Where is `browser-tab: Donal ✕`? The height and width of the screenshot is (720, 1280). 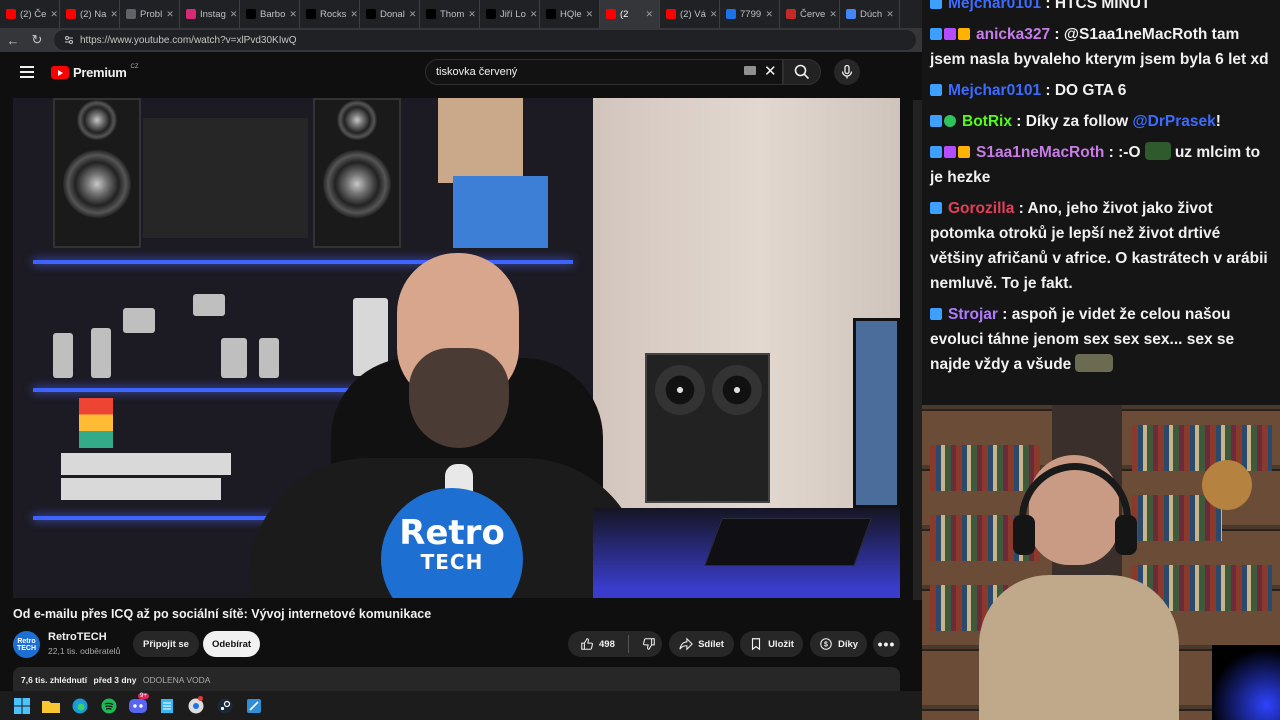 browser-tab: Donal ✕ is located at coordinates (390, 14).